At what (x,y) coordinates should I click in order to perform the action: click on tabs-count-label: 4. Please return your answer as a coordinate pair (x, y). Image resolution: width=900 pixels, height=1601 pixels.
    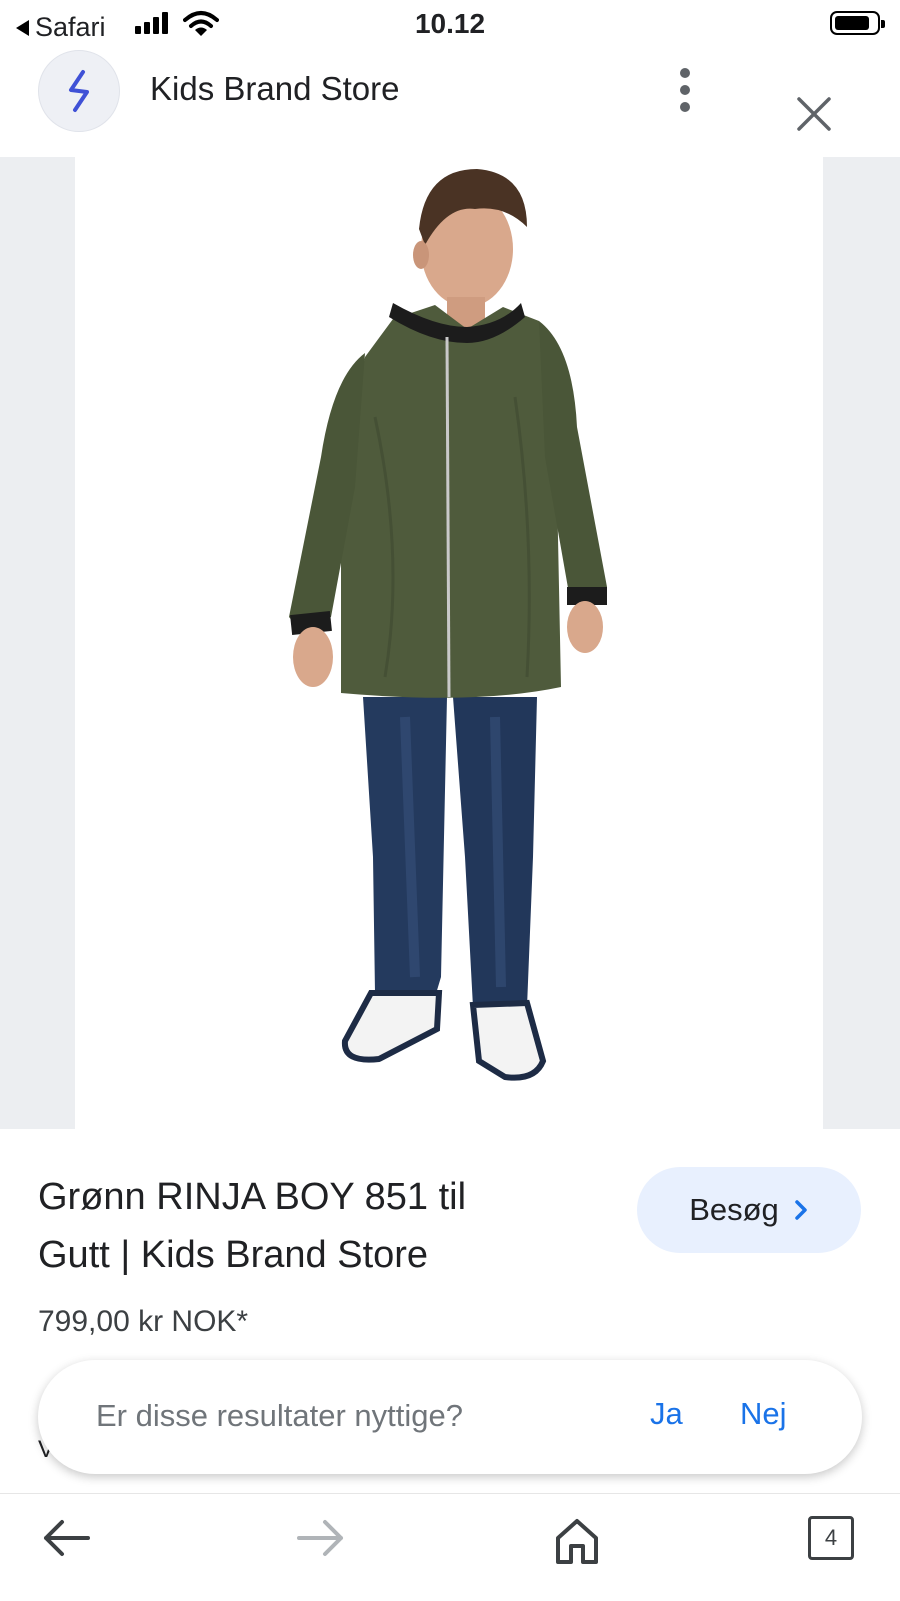
    Looking at the image, I should click on (831, 1537).